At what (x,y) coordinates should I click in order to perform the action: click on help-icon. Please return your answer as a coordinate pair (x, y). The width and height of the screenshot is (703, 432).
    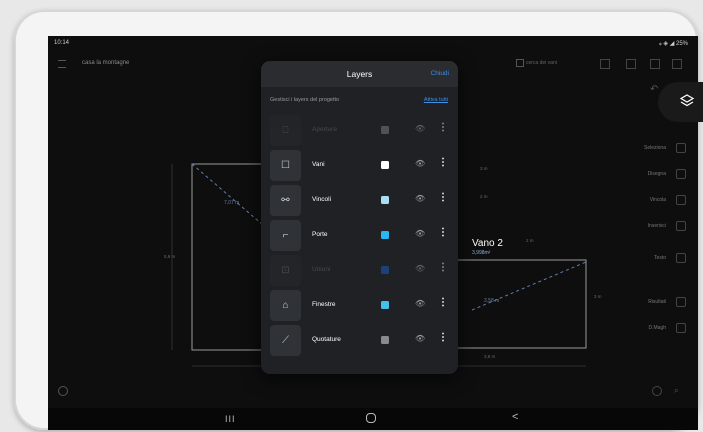
    Looking at the image, I should click on (63, 391).